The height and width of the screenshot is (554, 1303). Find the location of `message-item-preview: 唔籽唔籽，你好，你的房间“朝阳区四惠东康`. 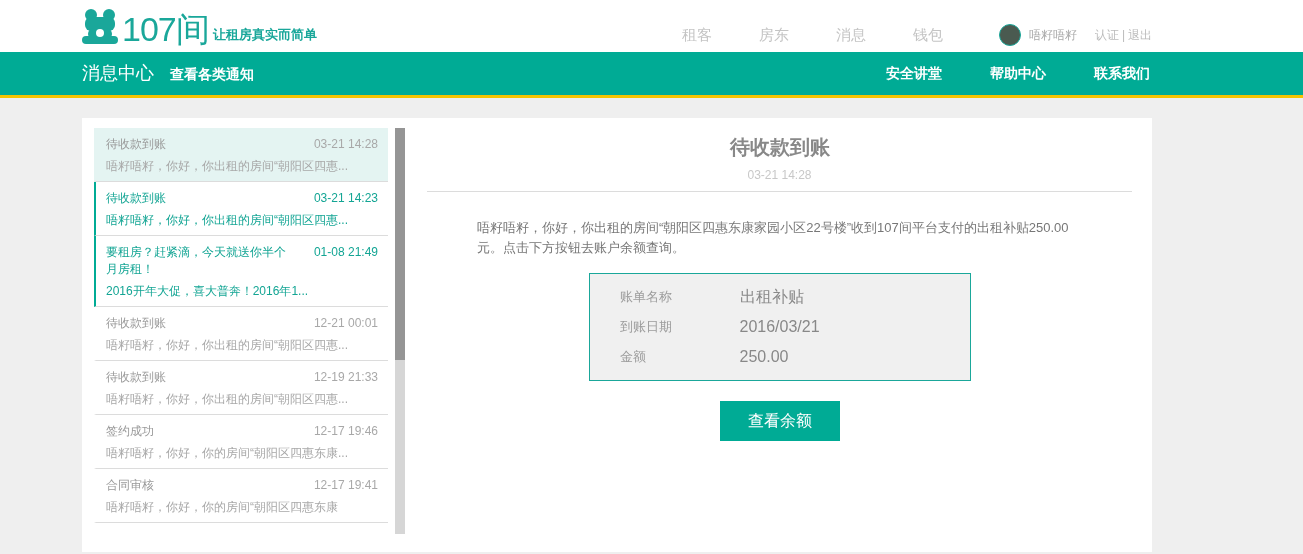

message-item-preview: 唔籽唔籽，你好，你的房间“朝阳区四惠东康 is located at coordinates (222, 507).